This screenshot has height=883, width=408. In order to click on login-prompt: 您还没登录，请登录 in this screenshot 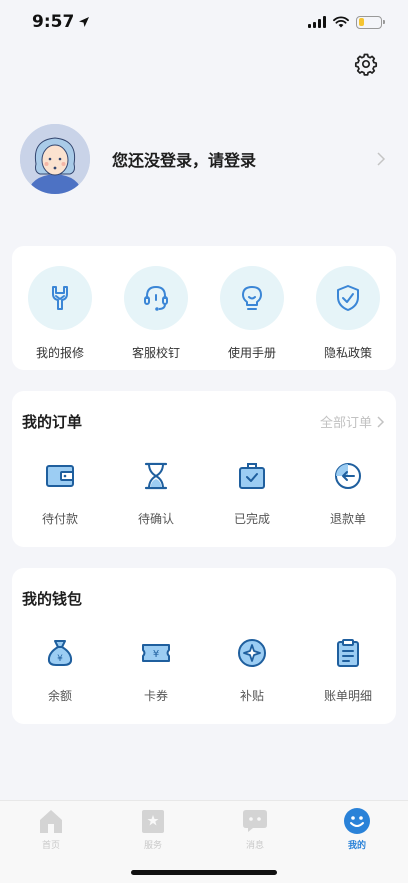, I will do `click(243, 159)`.